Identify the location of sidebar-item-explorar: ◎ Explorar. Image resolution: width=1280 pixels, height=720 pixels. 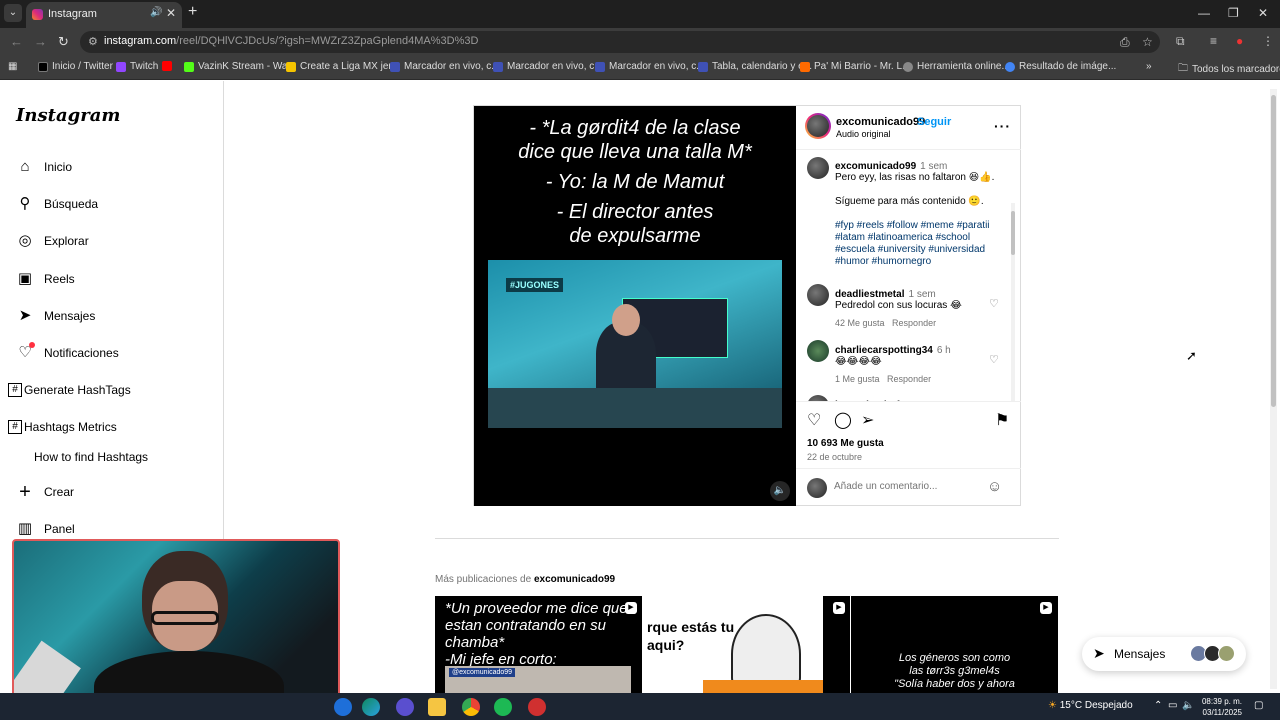
(52, 241).